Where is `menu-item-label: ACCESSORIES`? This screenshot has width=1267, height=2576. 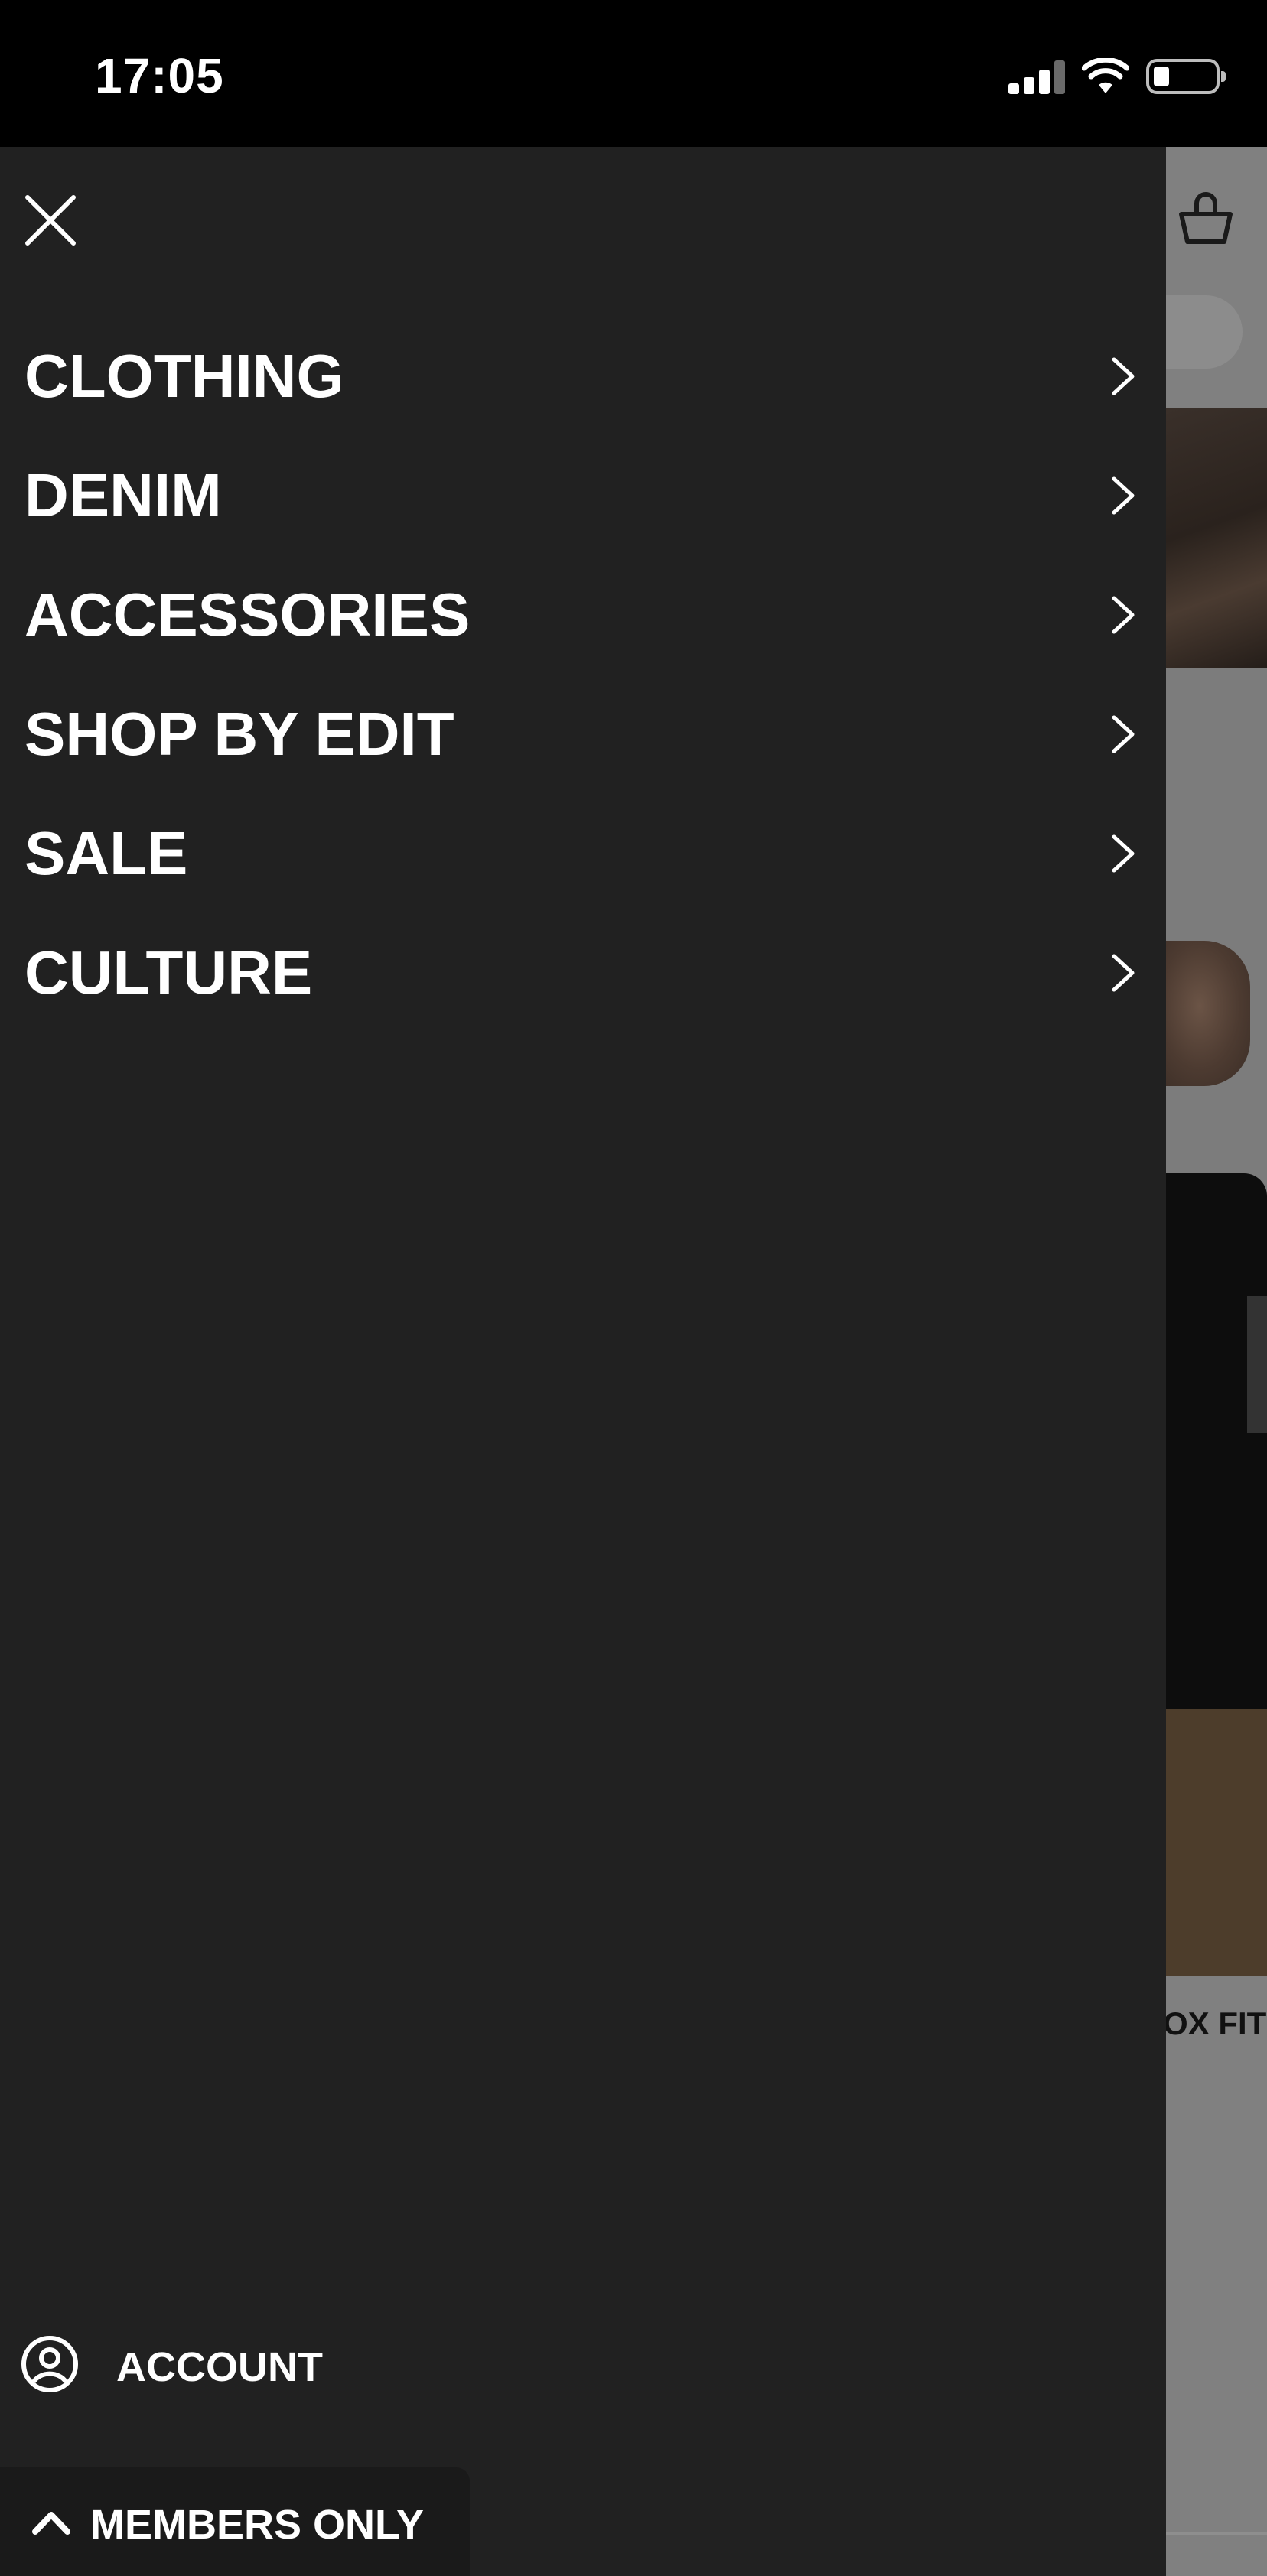 menu-item-label: ACCESSORIES is located at coordinates (247, 615).